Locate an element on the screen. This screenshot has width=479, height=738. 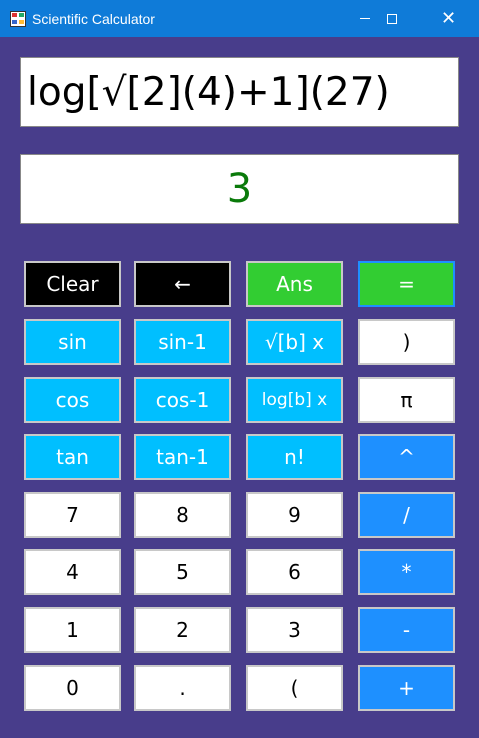
title-bar: Scientific Calculator ✕ is located at coordinates (239, 18).